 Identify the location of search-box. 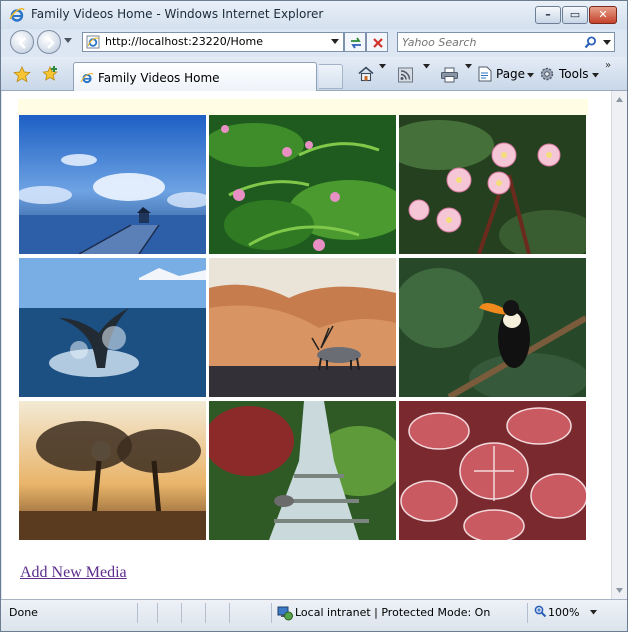
(506, 42).